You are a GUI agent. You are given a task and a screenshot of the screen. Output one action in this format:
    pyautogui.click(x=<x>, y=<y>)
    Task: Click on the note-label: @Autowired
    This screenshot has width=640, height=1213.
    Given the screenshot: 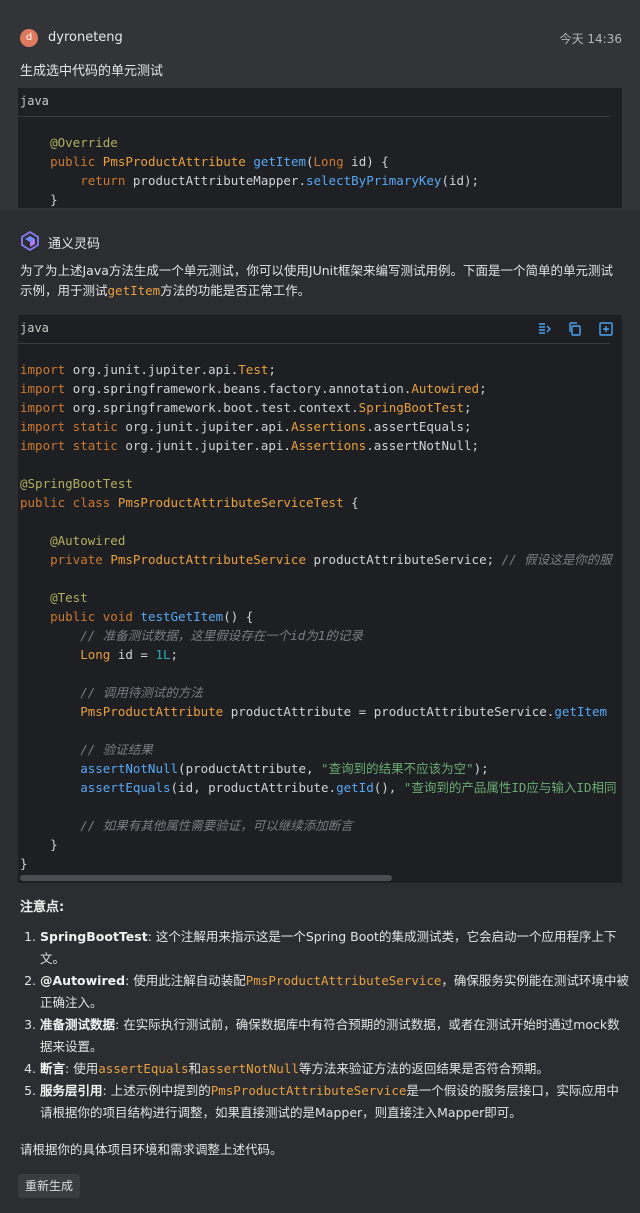 What is the action you would take?
    pyautogui.click(x=83, y=980)
    